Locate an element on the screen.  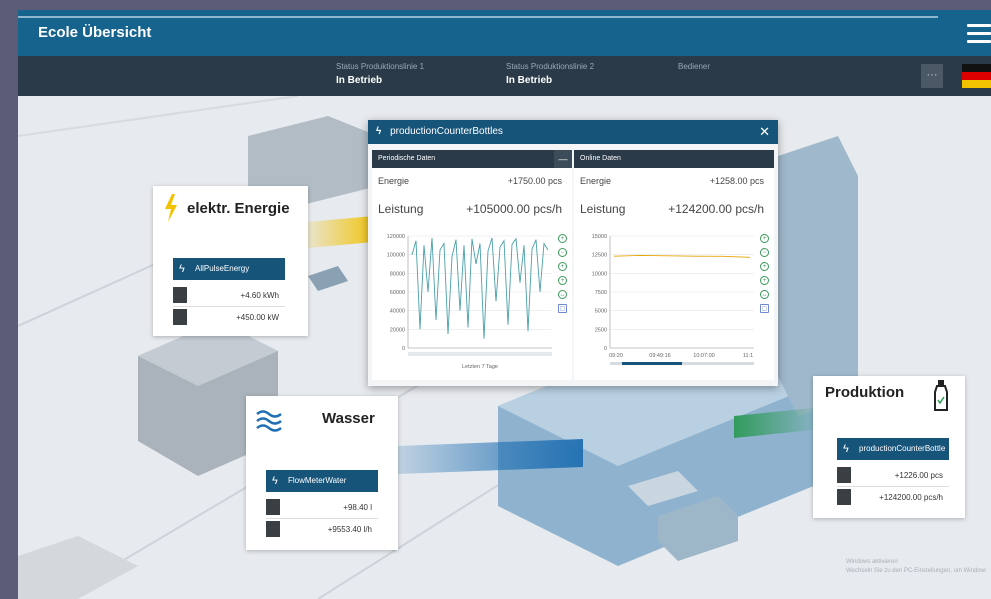
more-button: ··· is located at coordinates (932, 76).